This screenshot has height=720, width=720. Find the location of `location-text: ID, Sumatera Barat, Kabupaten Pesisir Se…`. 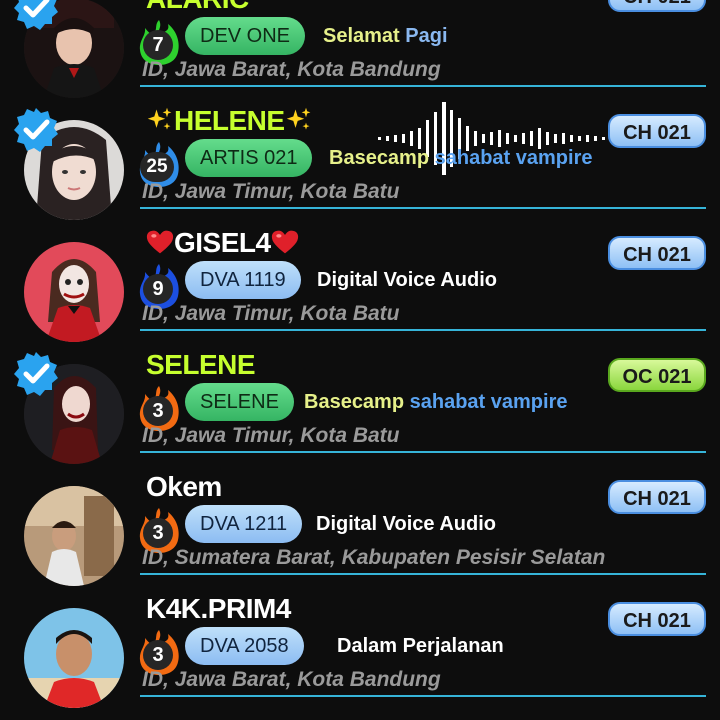

location-text: ID, Sumatera Barat, Kabupaten Pesisir Se… is located at coordinates (374, 557).